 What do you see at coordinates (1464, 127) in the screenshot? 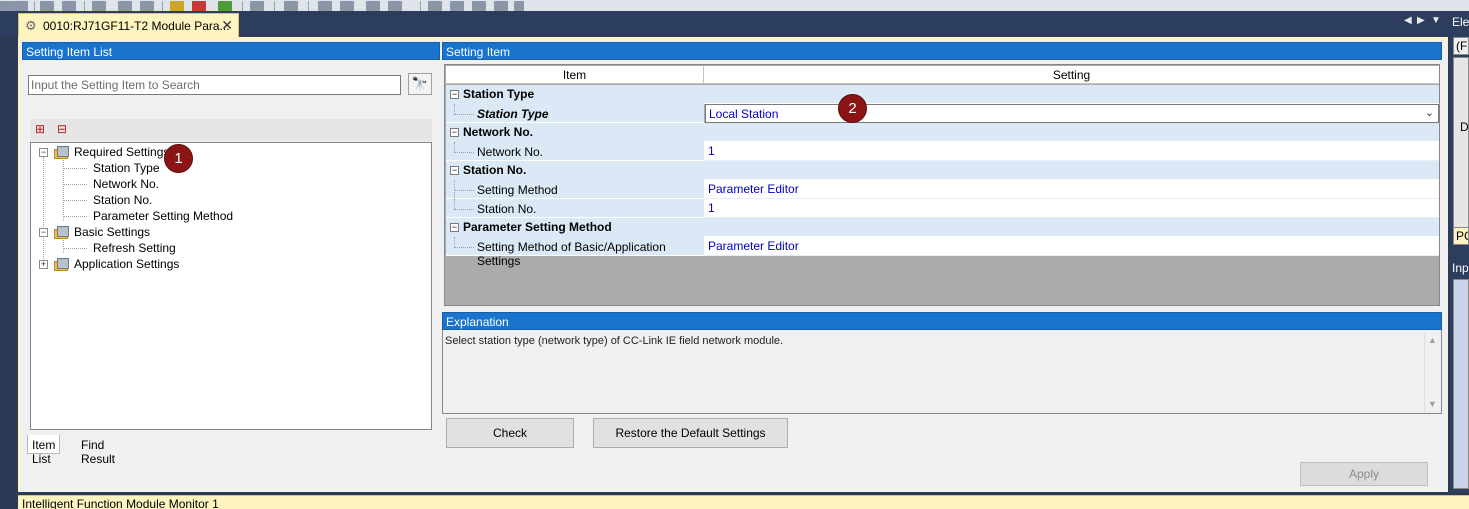
I see `dock-list-label: D` at bounding box center [1464, 127].